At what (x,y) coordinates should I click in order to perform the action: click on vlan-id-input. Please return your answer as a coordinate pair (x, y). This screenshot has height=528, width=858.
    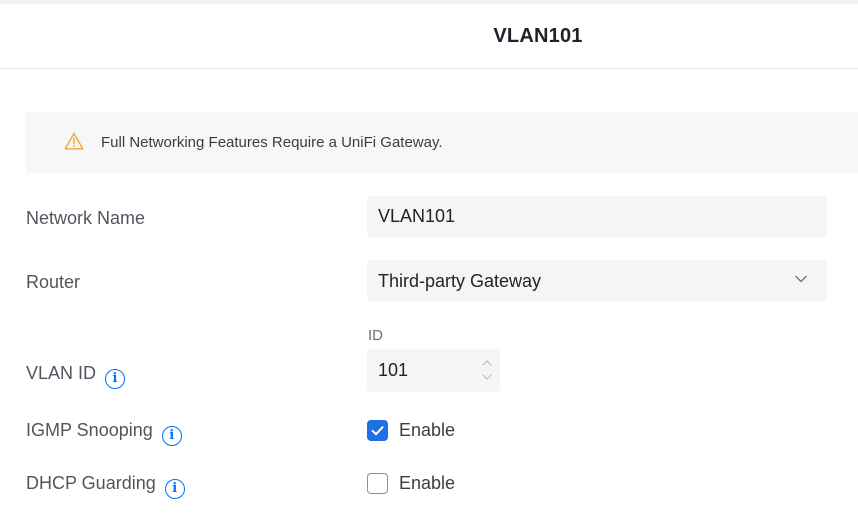
    Looking at the image, I should click on (417, 370).